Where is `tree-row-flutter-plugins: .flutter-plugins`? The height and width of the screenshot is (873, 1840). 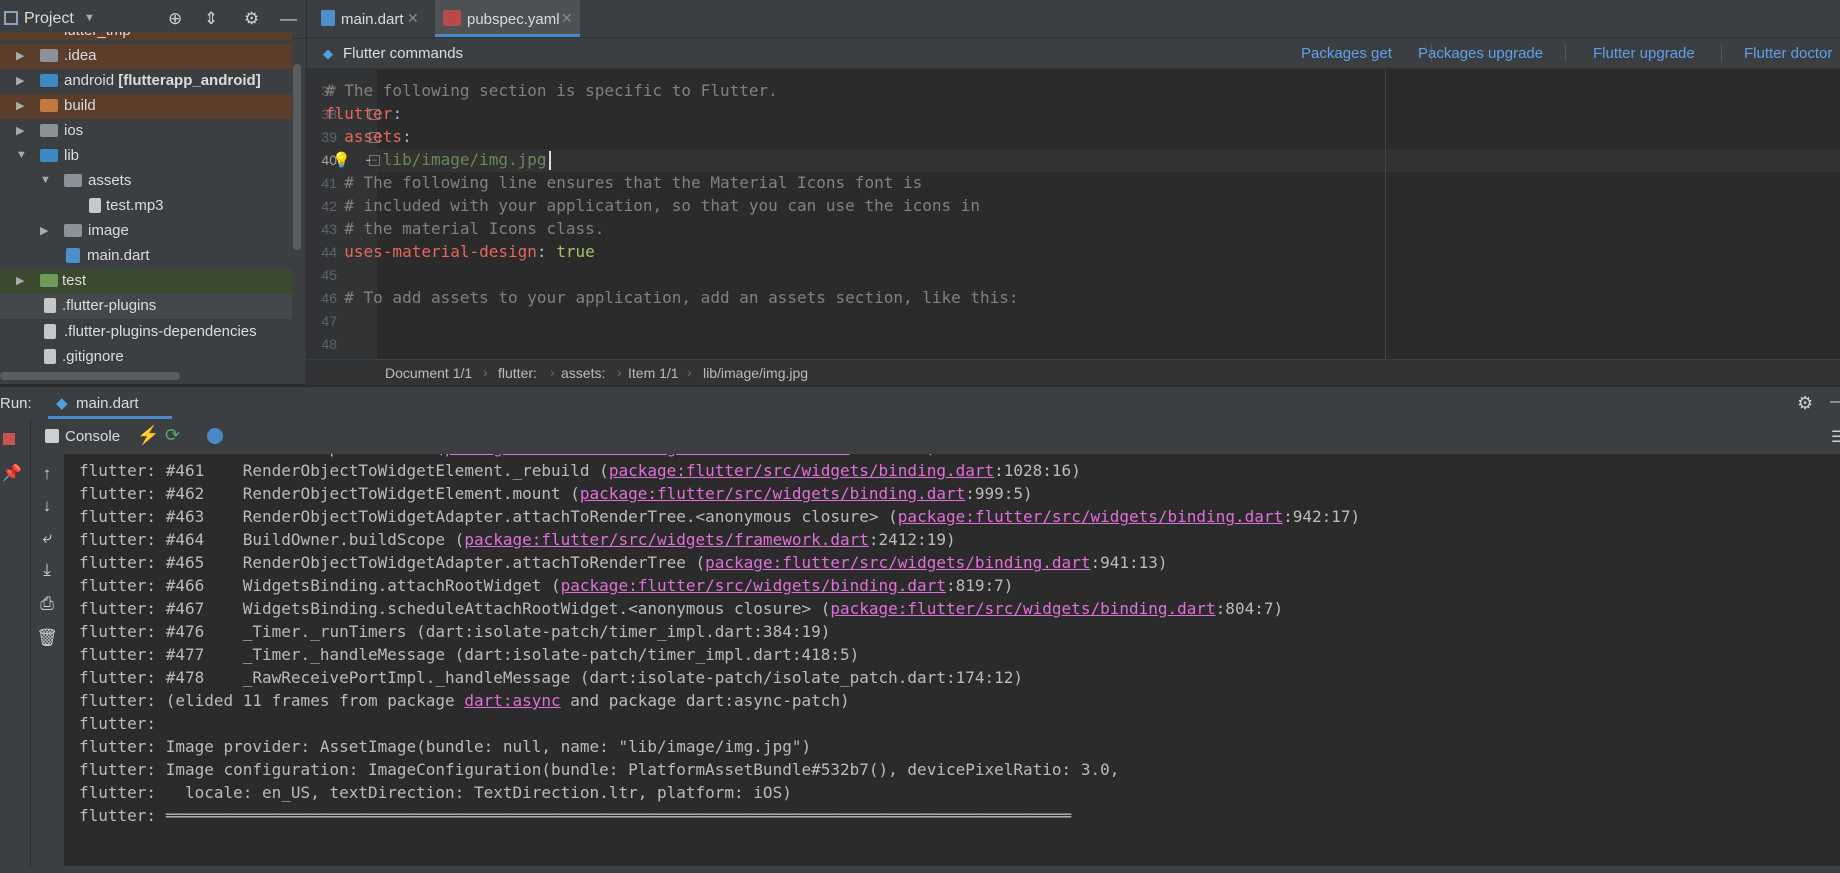 tree-row-flutter-plugins: .flutter-plugins is located at coordinates (146, 306).